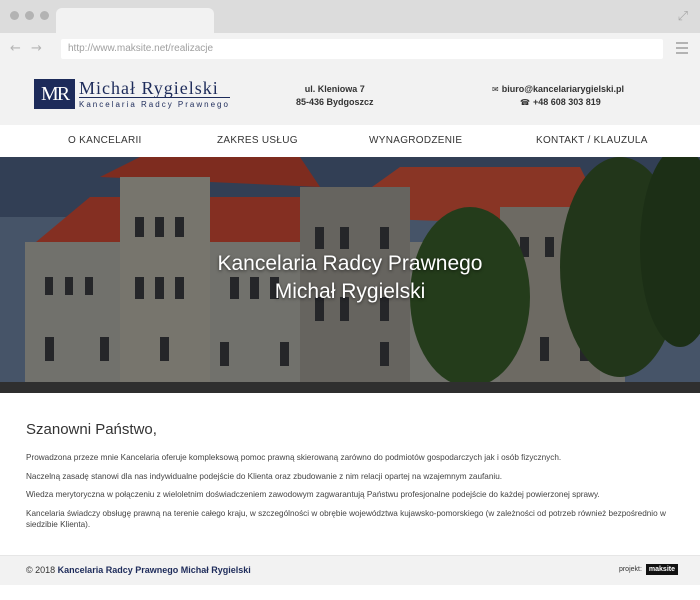 The height and width of the screenshot is (600, 700). I want to click on minimize-window-dot, so click(29, 15).